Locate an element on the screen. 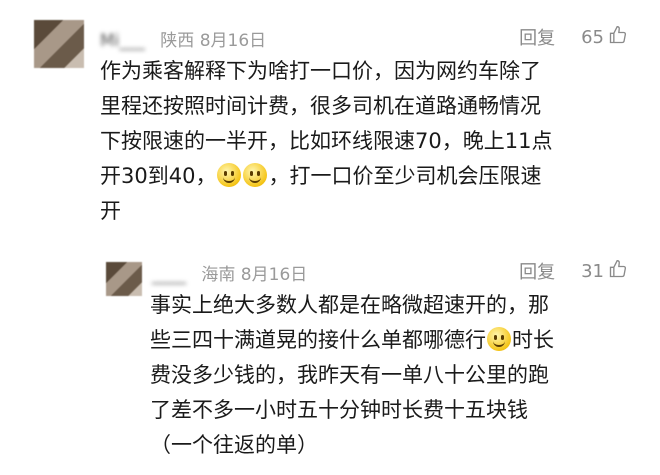 Image resolution: width=660 pixels, height=475 pixels. comment-line: 些三四十满道晃的接什么单都哪德行 时长 is located at coordinates (395, 340).